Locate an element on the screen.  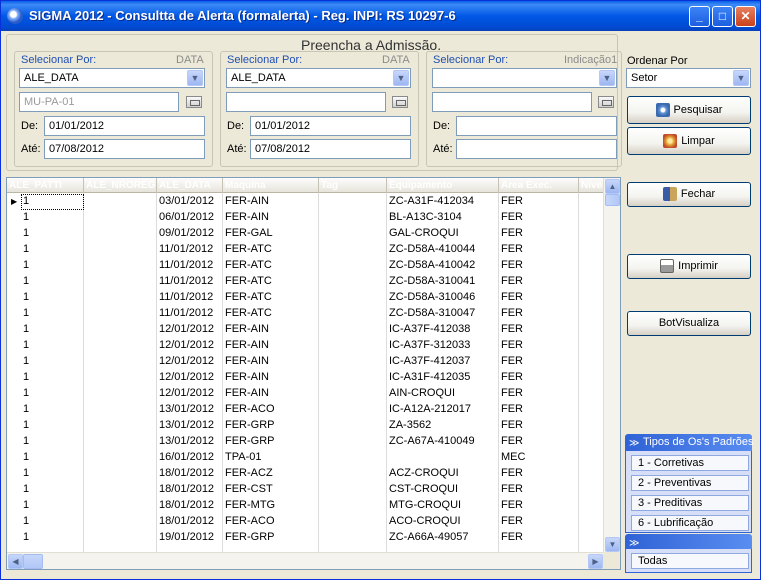
table-cell: FER-ACZ is located at coordinates (249, 473).